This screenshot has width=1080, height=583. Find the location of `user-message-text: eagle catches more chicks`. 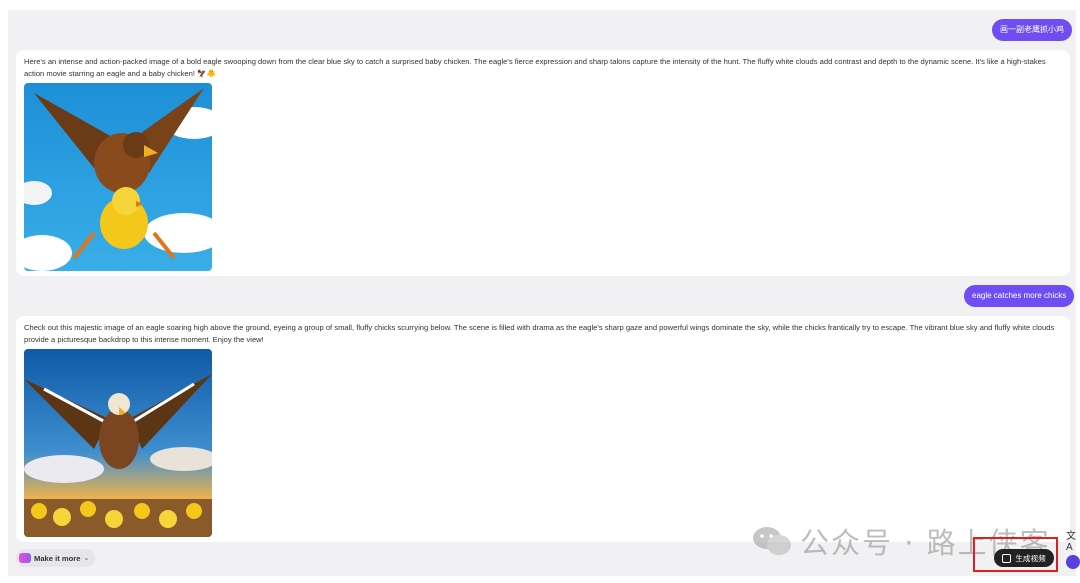

user-message-text: eagle catches more chicks is located at coordinates (1019, 295).